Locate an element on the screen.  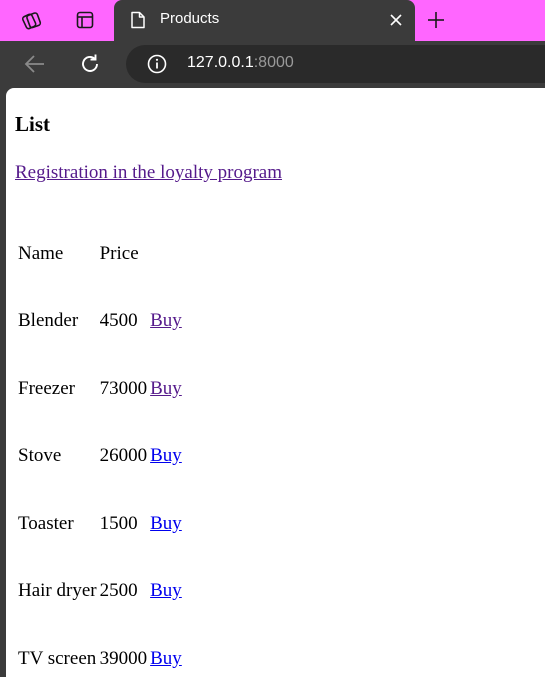
table-row: Stove 26000 Buy is located at coordinates (100, 457).